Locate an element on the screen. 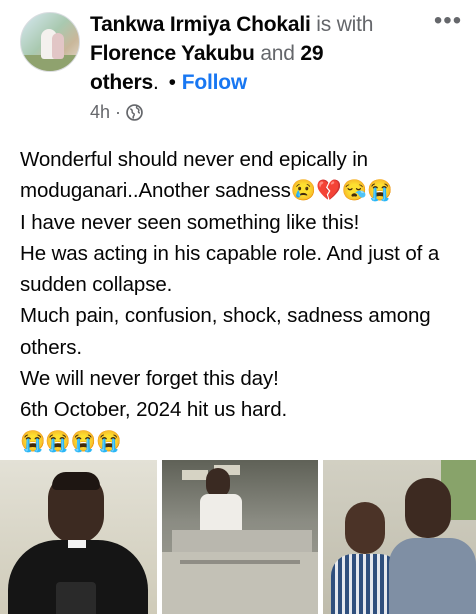  photo-window is located at coordinates (195, 475).